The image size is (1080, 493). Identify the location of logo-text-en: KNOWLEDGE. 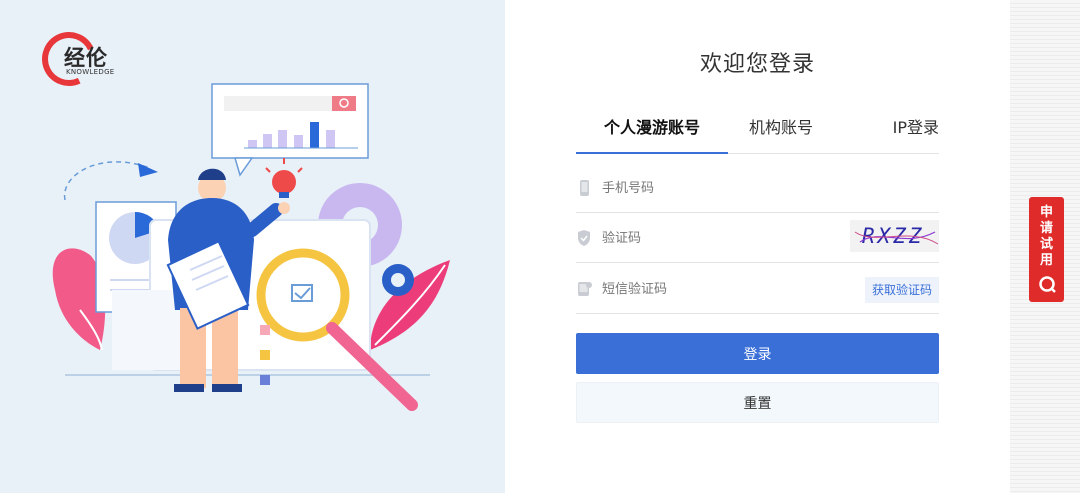
(90, 72).